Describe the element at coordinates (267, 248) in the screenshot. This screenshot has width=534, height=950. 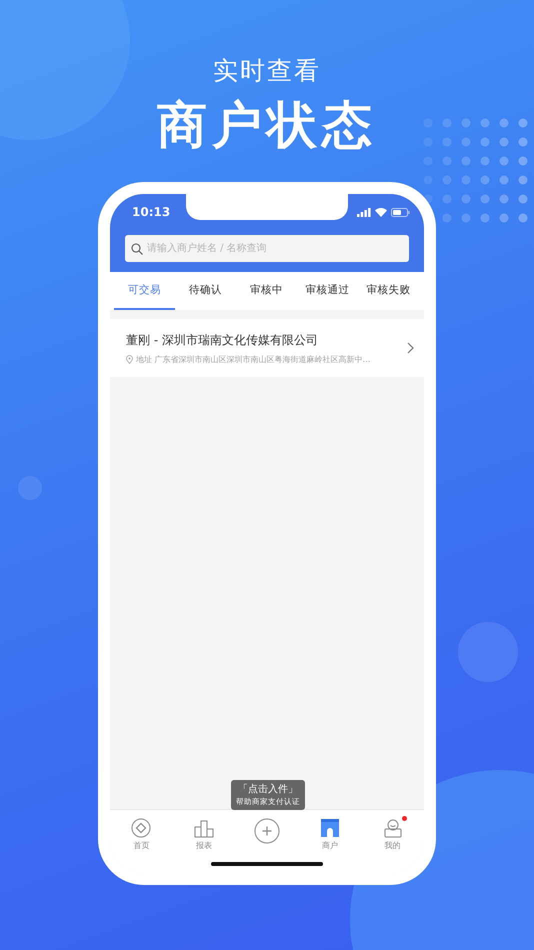
I see `search-field: 请输入商户姓名 / 名称查询` at that location.